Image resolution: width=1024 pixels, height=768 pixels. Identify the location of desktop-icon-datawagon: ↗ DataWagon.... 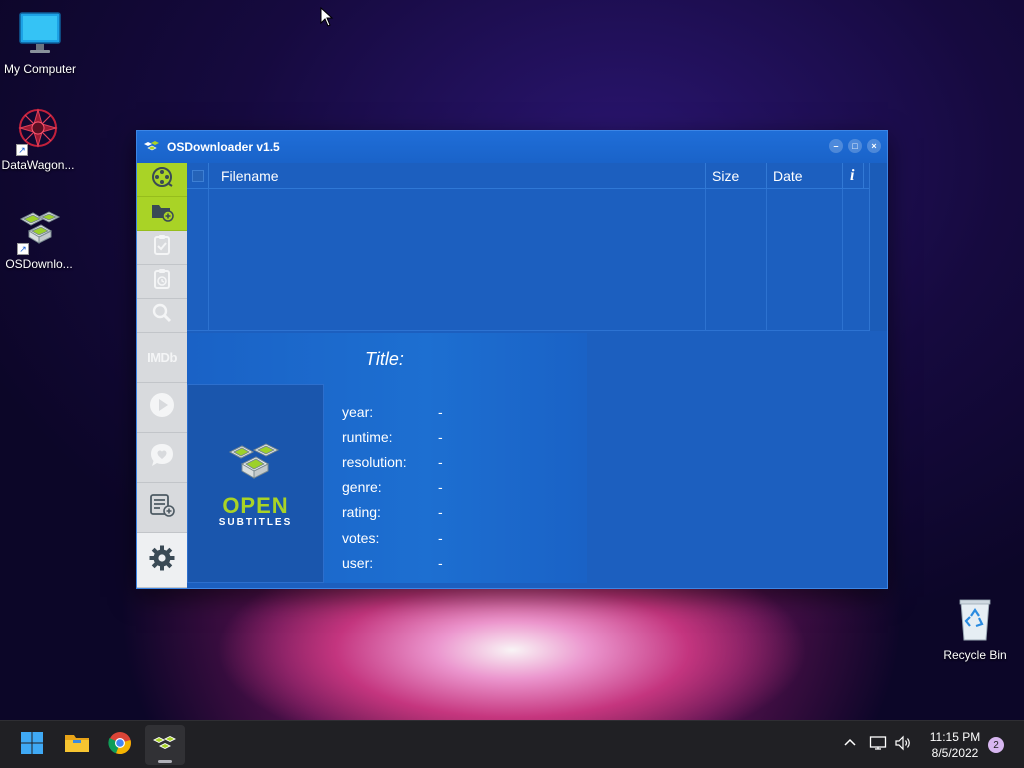
(39, 139).